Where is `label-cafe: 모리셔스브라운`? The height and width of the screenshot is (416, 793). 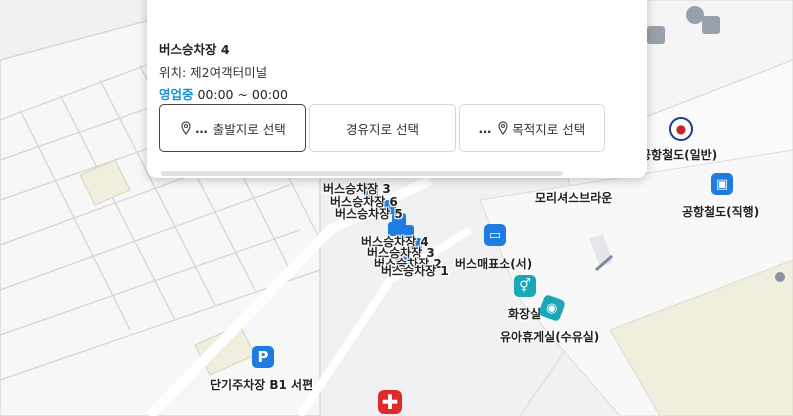
label-cafe: 모리셔스브라운 is located at coordinates (573, 197).